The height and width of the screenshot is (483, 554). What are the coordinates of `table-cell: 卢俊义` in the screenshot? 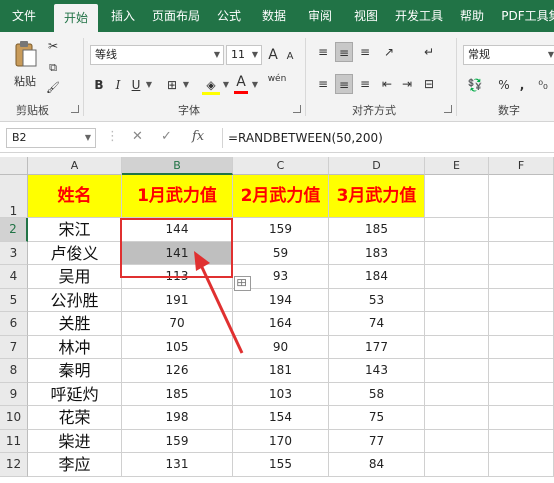 It's located at (75, 253).